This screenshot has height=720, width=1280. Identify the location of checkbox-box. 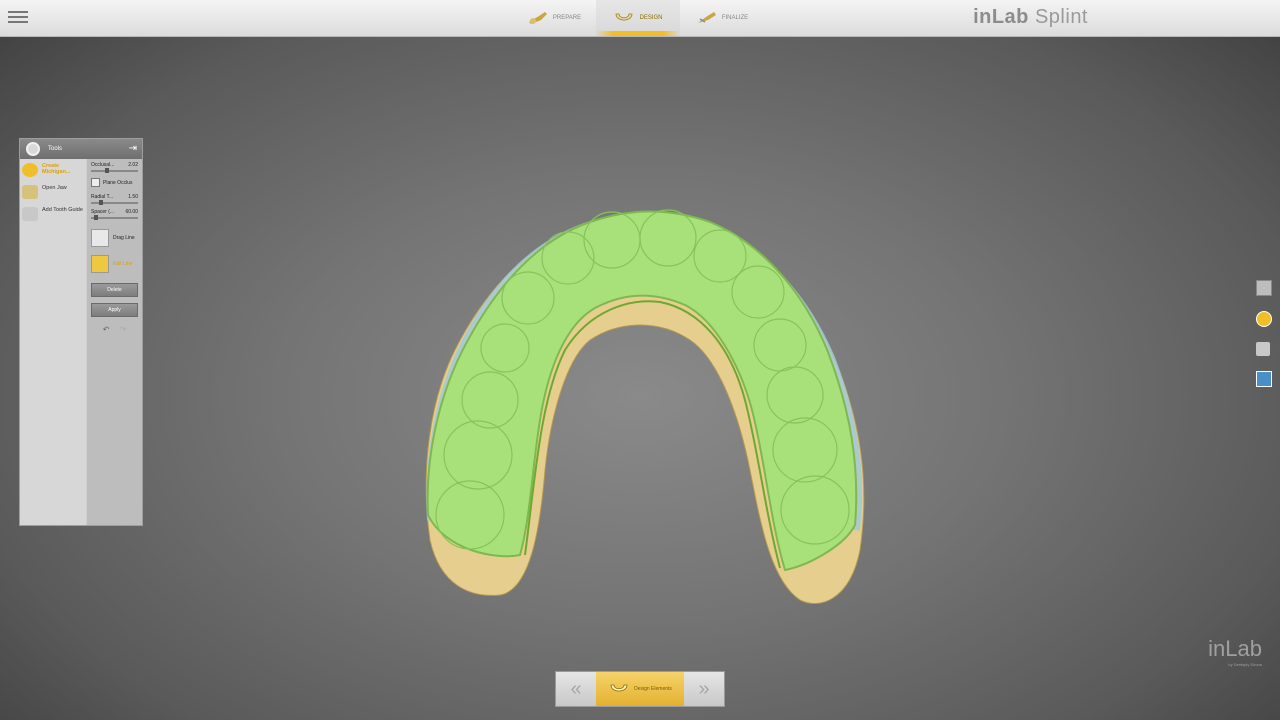
(95, 182).